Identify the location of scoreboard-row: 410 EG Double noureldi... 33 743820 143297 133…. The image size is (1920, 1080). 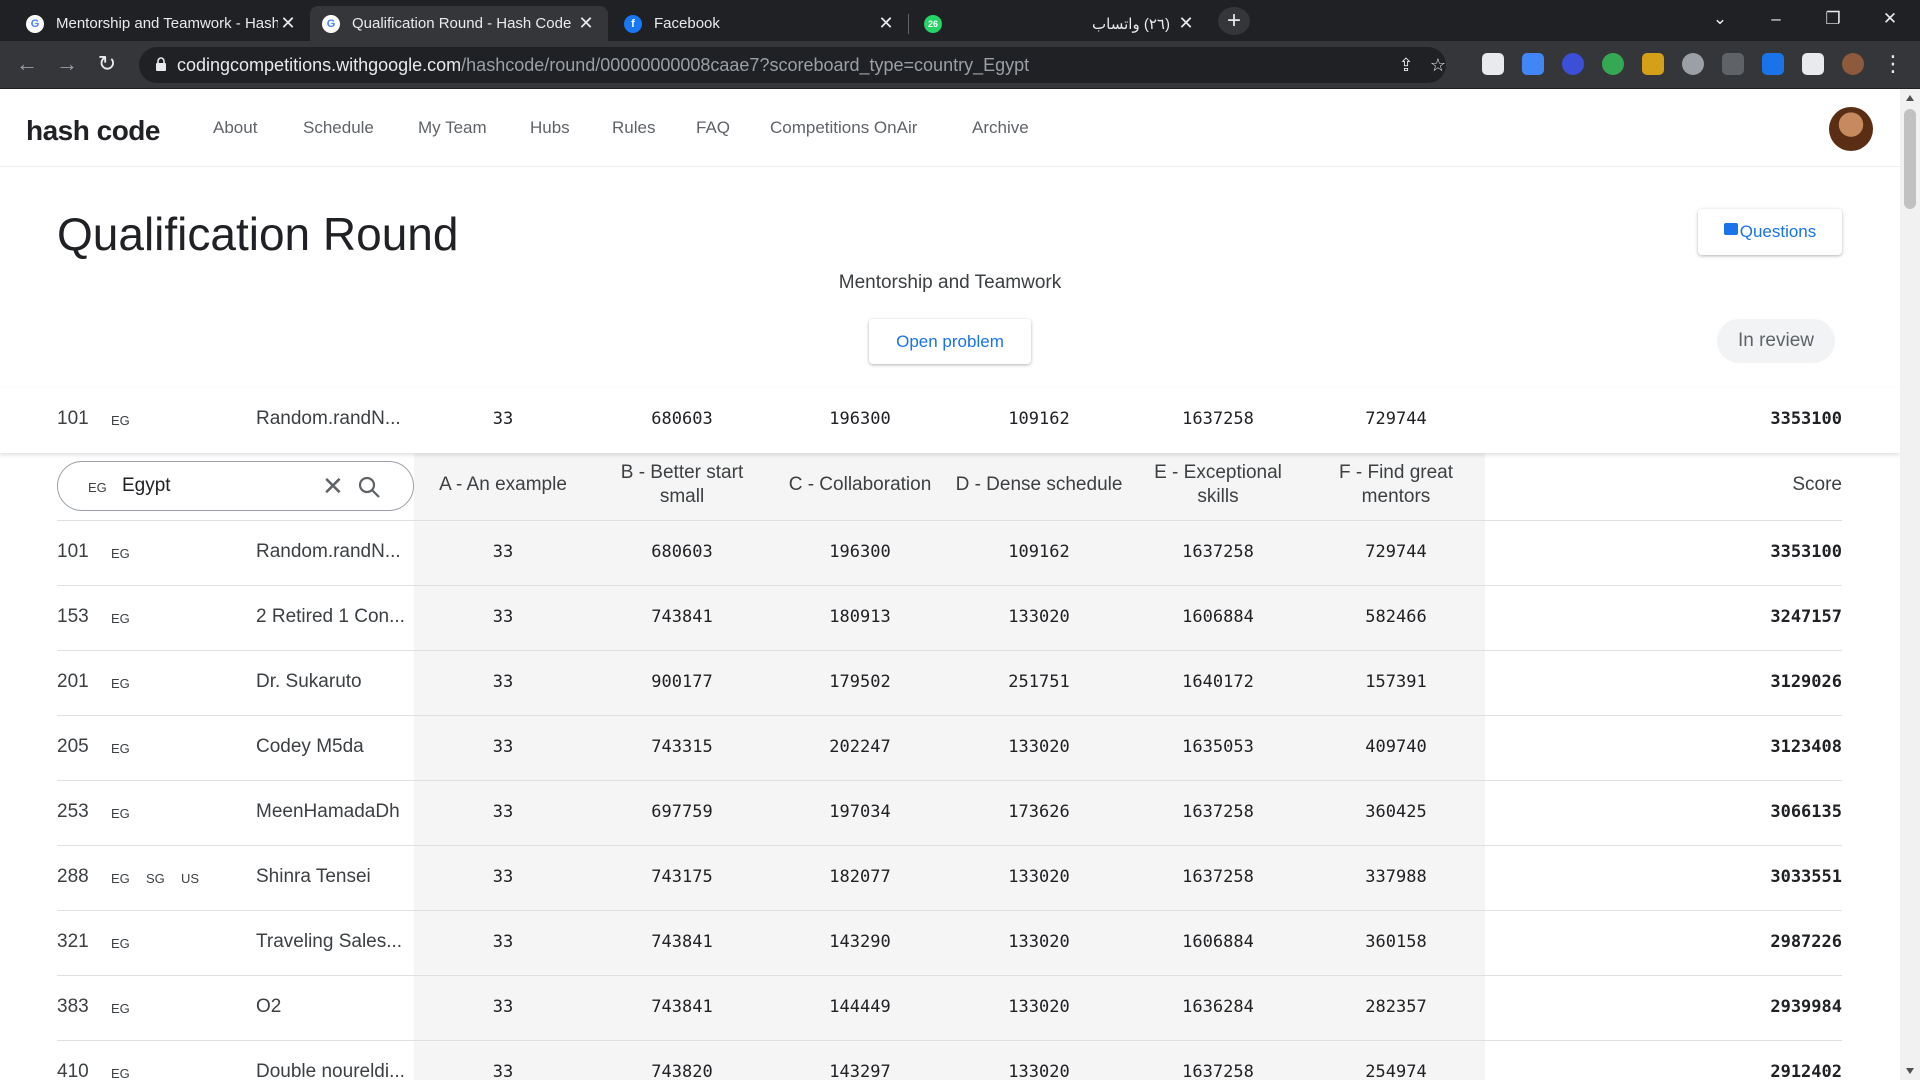
(950, 1060).